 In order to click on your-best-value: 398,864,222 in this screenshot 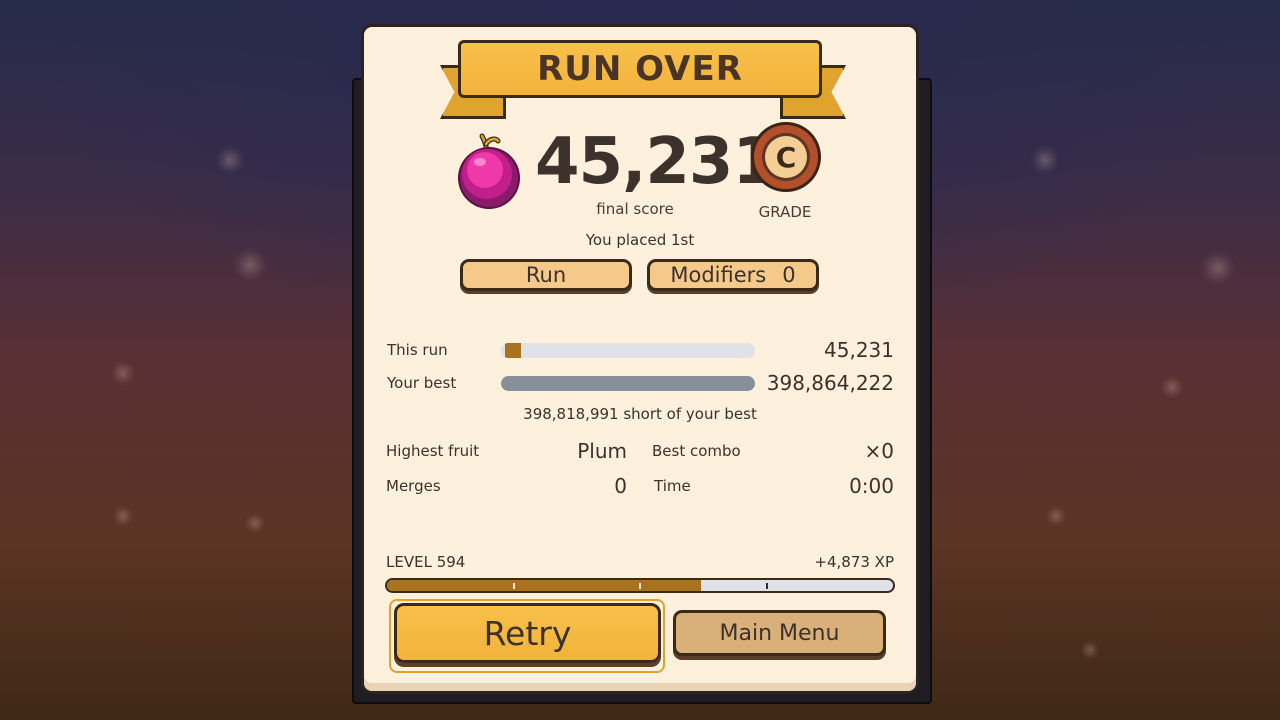, I will do `click(830, 383)`.